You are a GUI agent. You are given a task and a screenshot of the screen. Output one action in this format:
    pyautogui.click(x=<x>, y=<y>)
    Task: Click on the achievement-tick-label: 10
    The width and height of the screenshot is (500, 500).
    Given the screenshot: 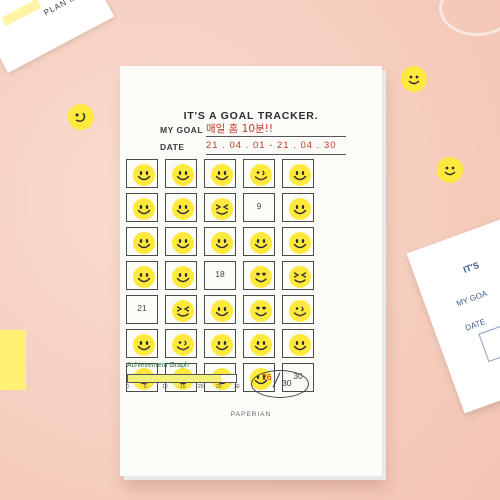 What is the action you would take?
    pyautogui.click(x=165, y=387)
    